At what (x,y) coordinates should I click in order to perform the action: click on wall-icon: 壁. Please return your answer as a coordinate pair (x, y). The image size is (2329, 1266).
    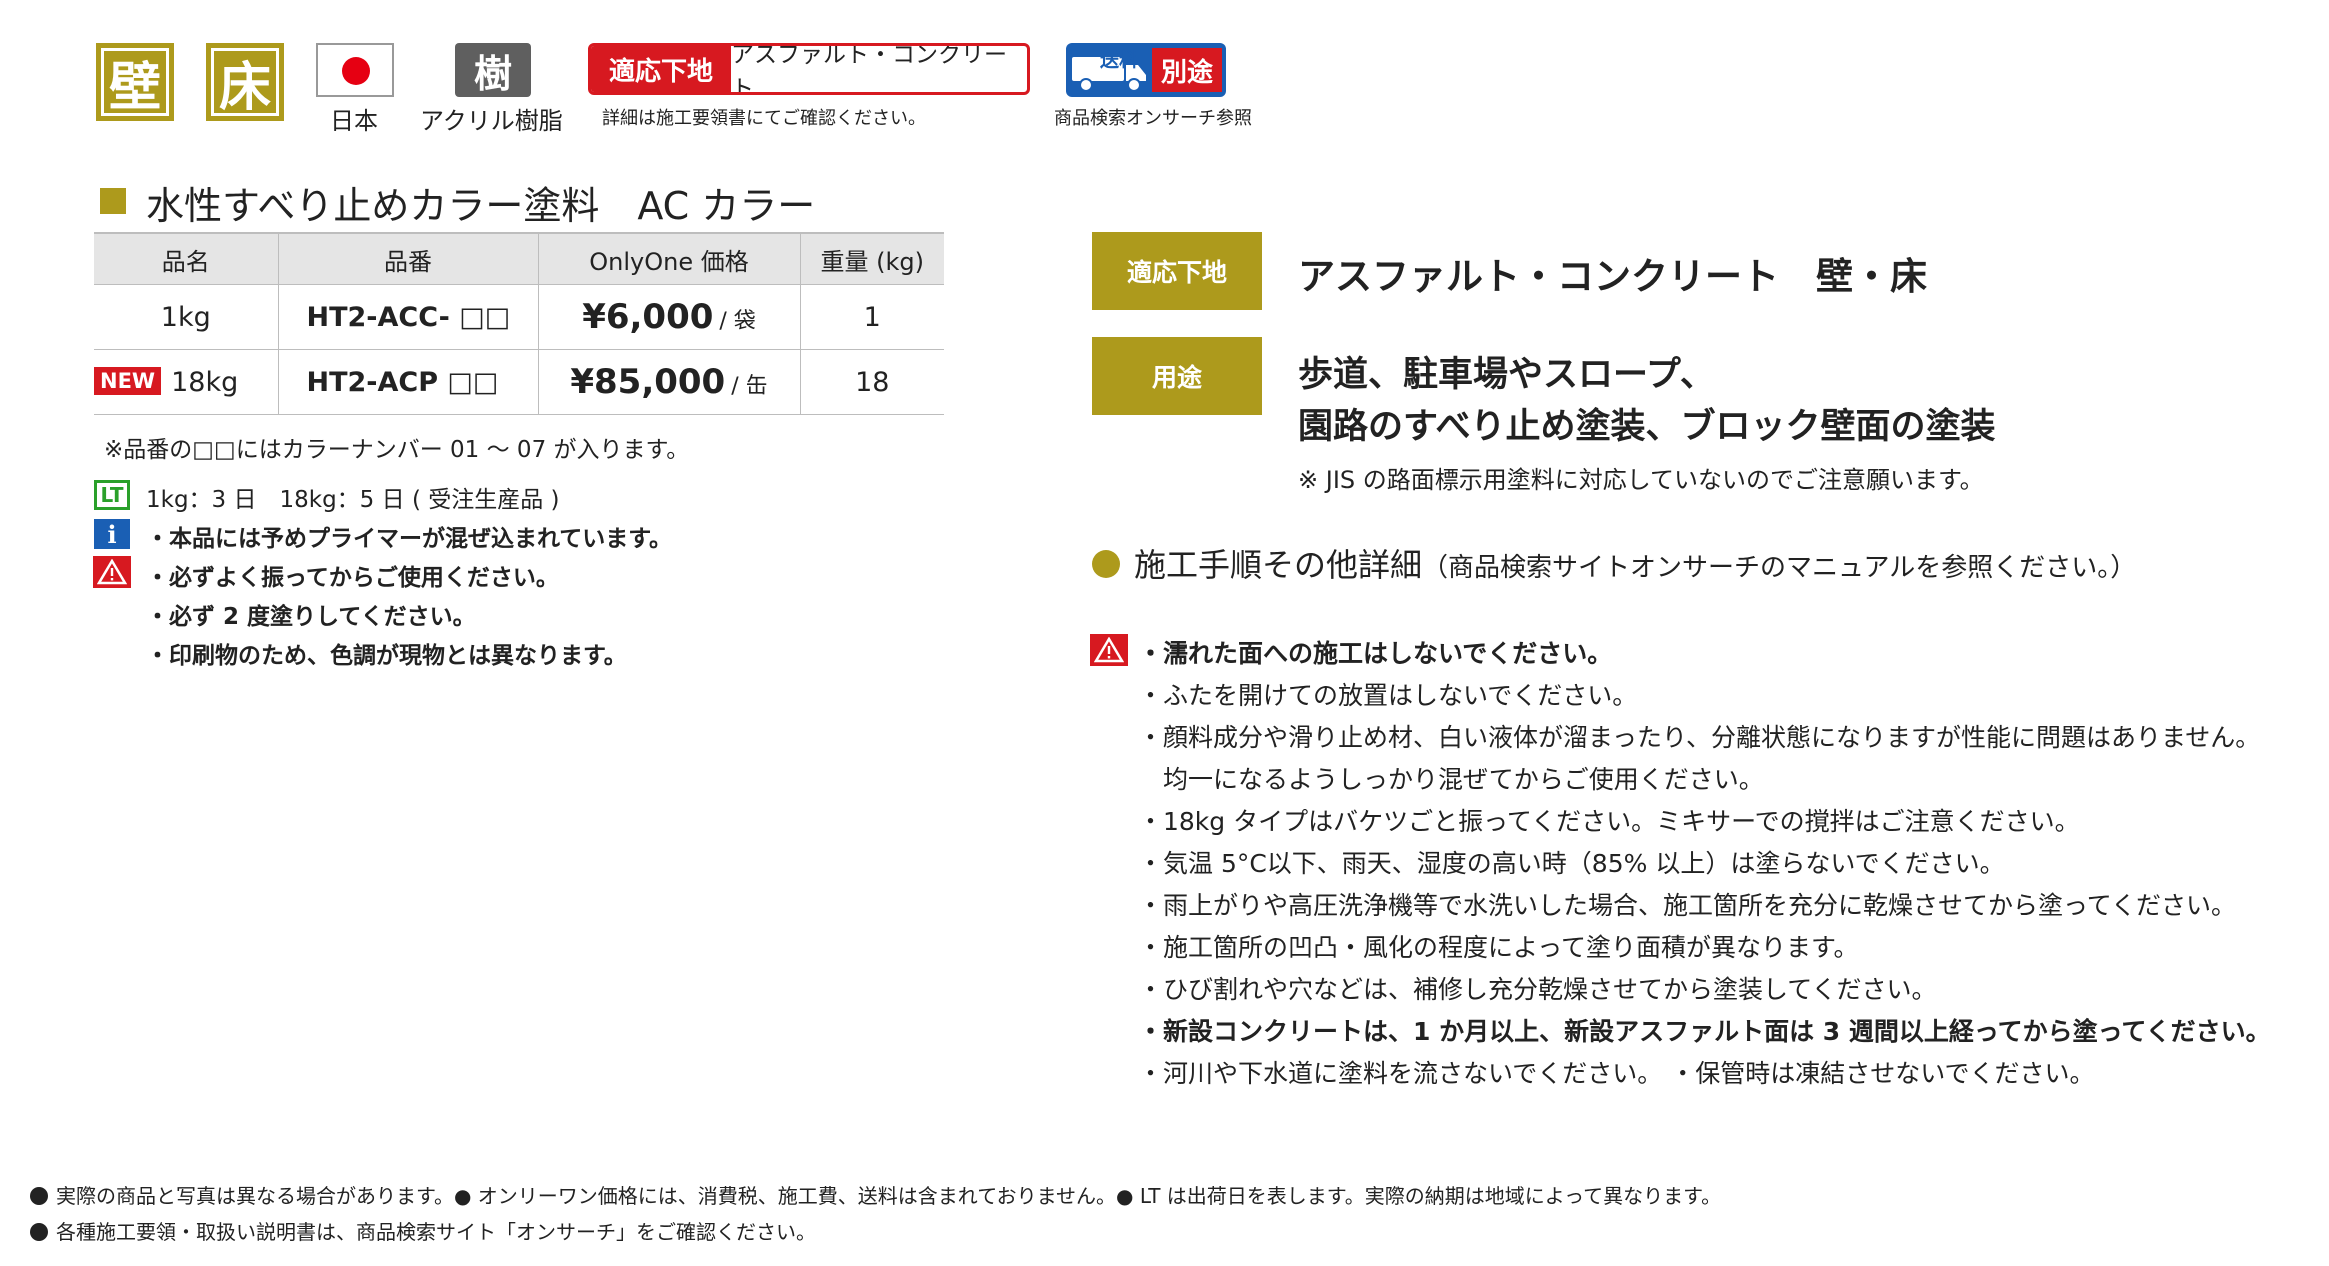
    Looking at the image, I should click on (135, 82).